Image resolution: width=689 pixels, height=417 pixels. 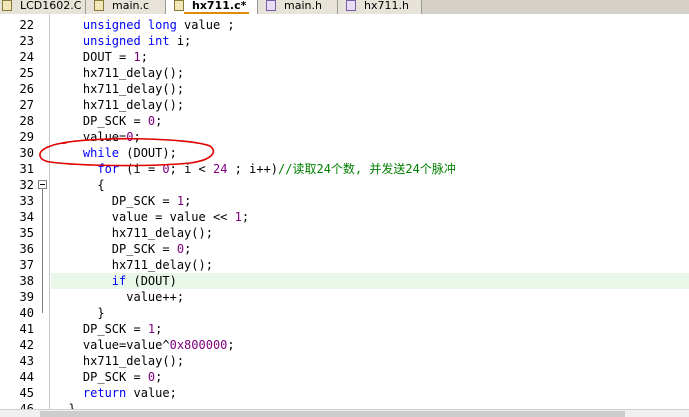 What do you see at coordinates (101, 153) in the screenshot?
I see `token-kw: while` at bounding box center [101, 153].